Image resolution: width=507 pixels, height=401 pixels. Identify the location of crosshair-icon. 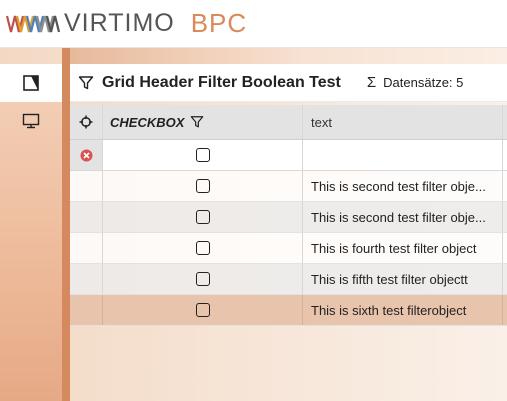
(86, 122).